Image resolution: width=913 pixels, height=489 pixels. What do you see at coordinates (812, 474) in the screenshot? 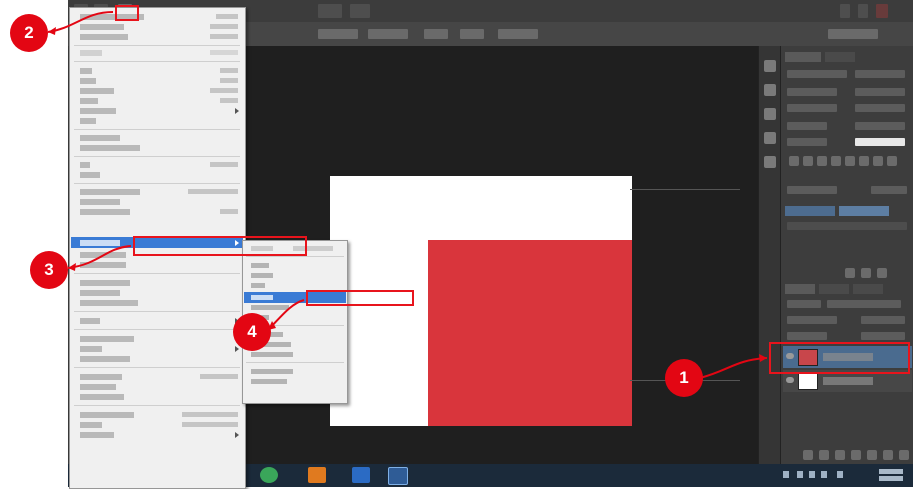
I see `network-icon` at bounding box center [812, 474].